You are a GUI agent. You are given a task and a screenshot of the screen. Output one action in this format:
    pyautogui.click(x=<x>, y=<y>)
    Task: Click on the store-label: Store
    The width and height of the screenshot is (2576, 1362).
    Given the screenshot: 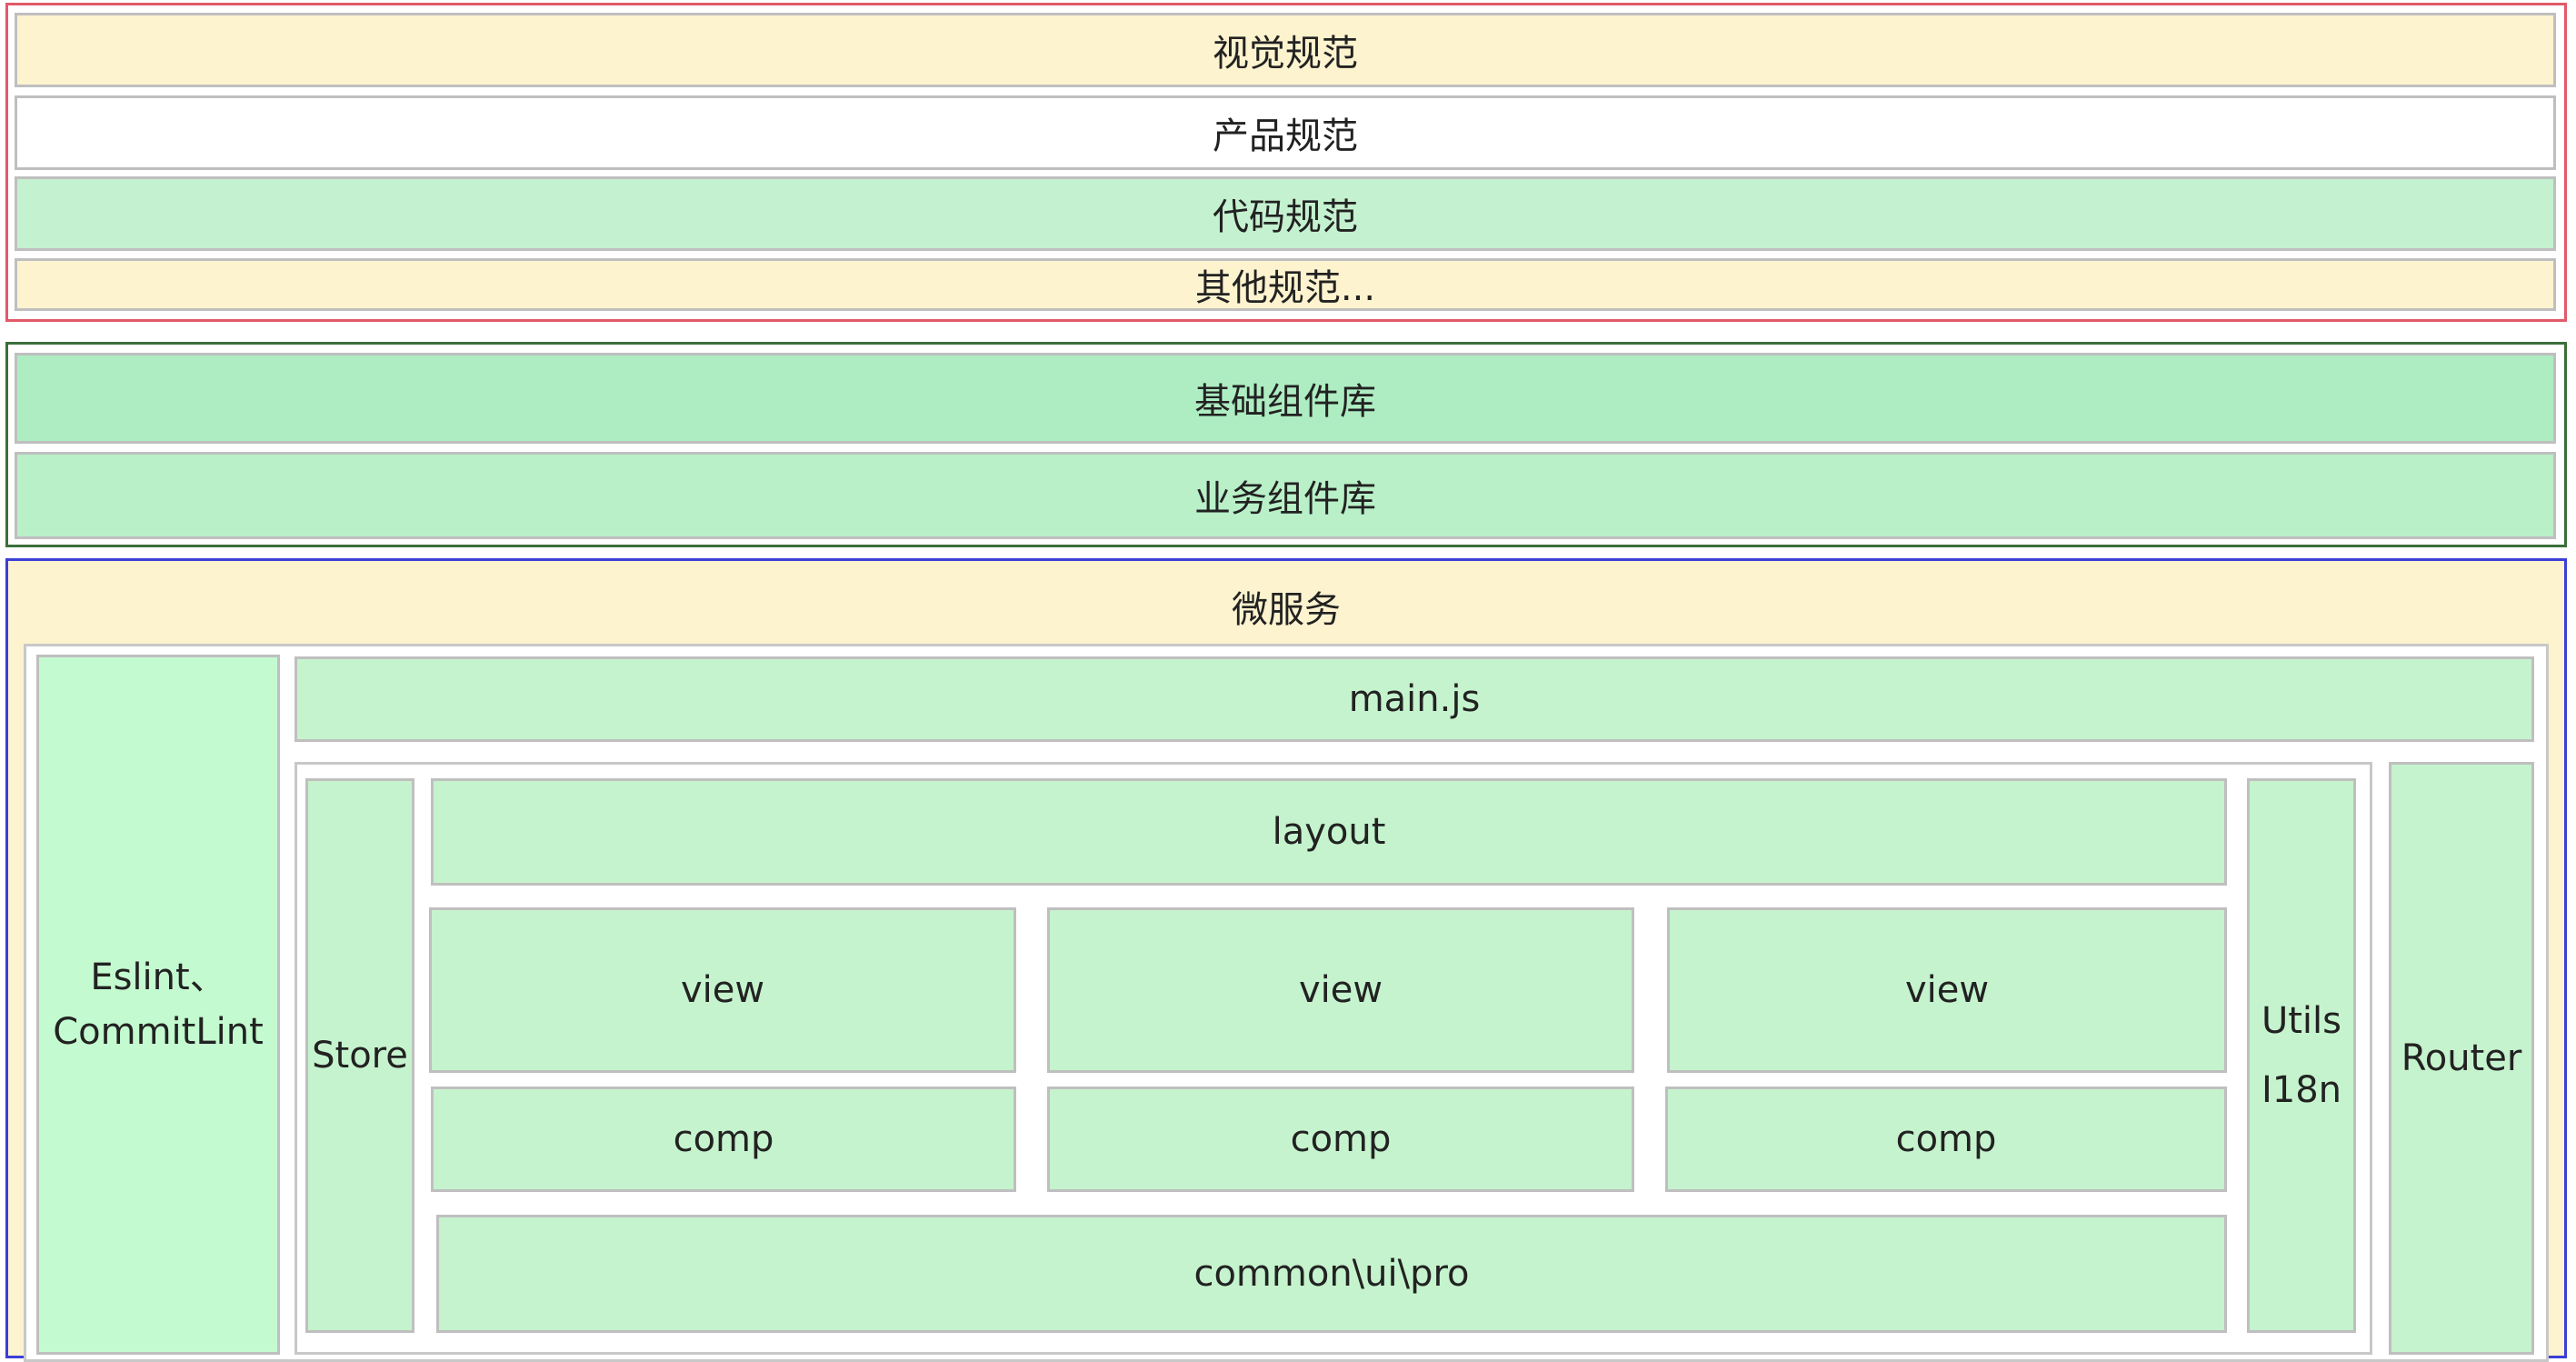 What is the action you would take?
    pyautogui.click(x=360, y=1056)
    